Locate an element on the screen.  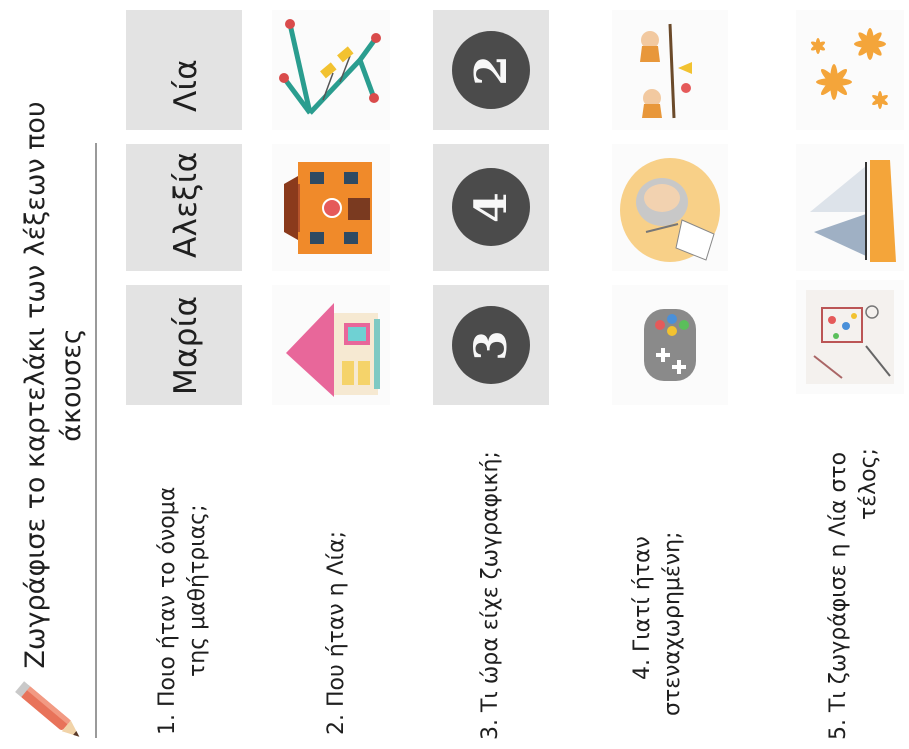
number-circle-4: 4 is located at coordinates (491, 207).